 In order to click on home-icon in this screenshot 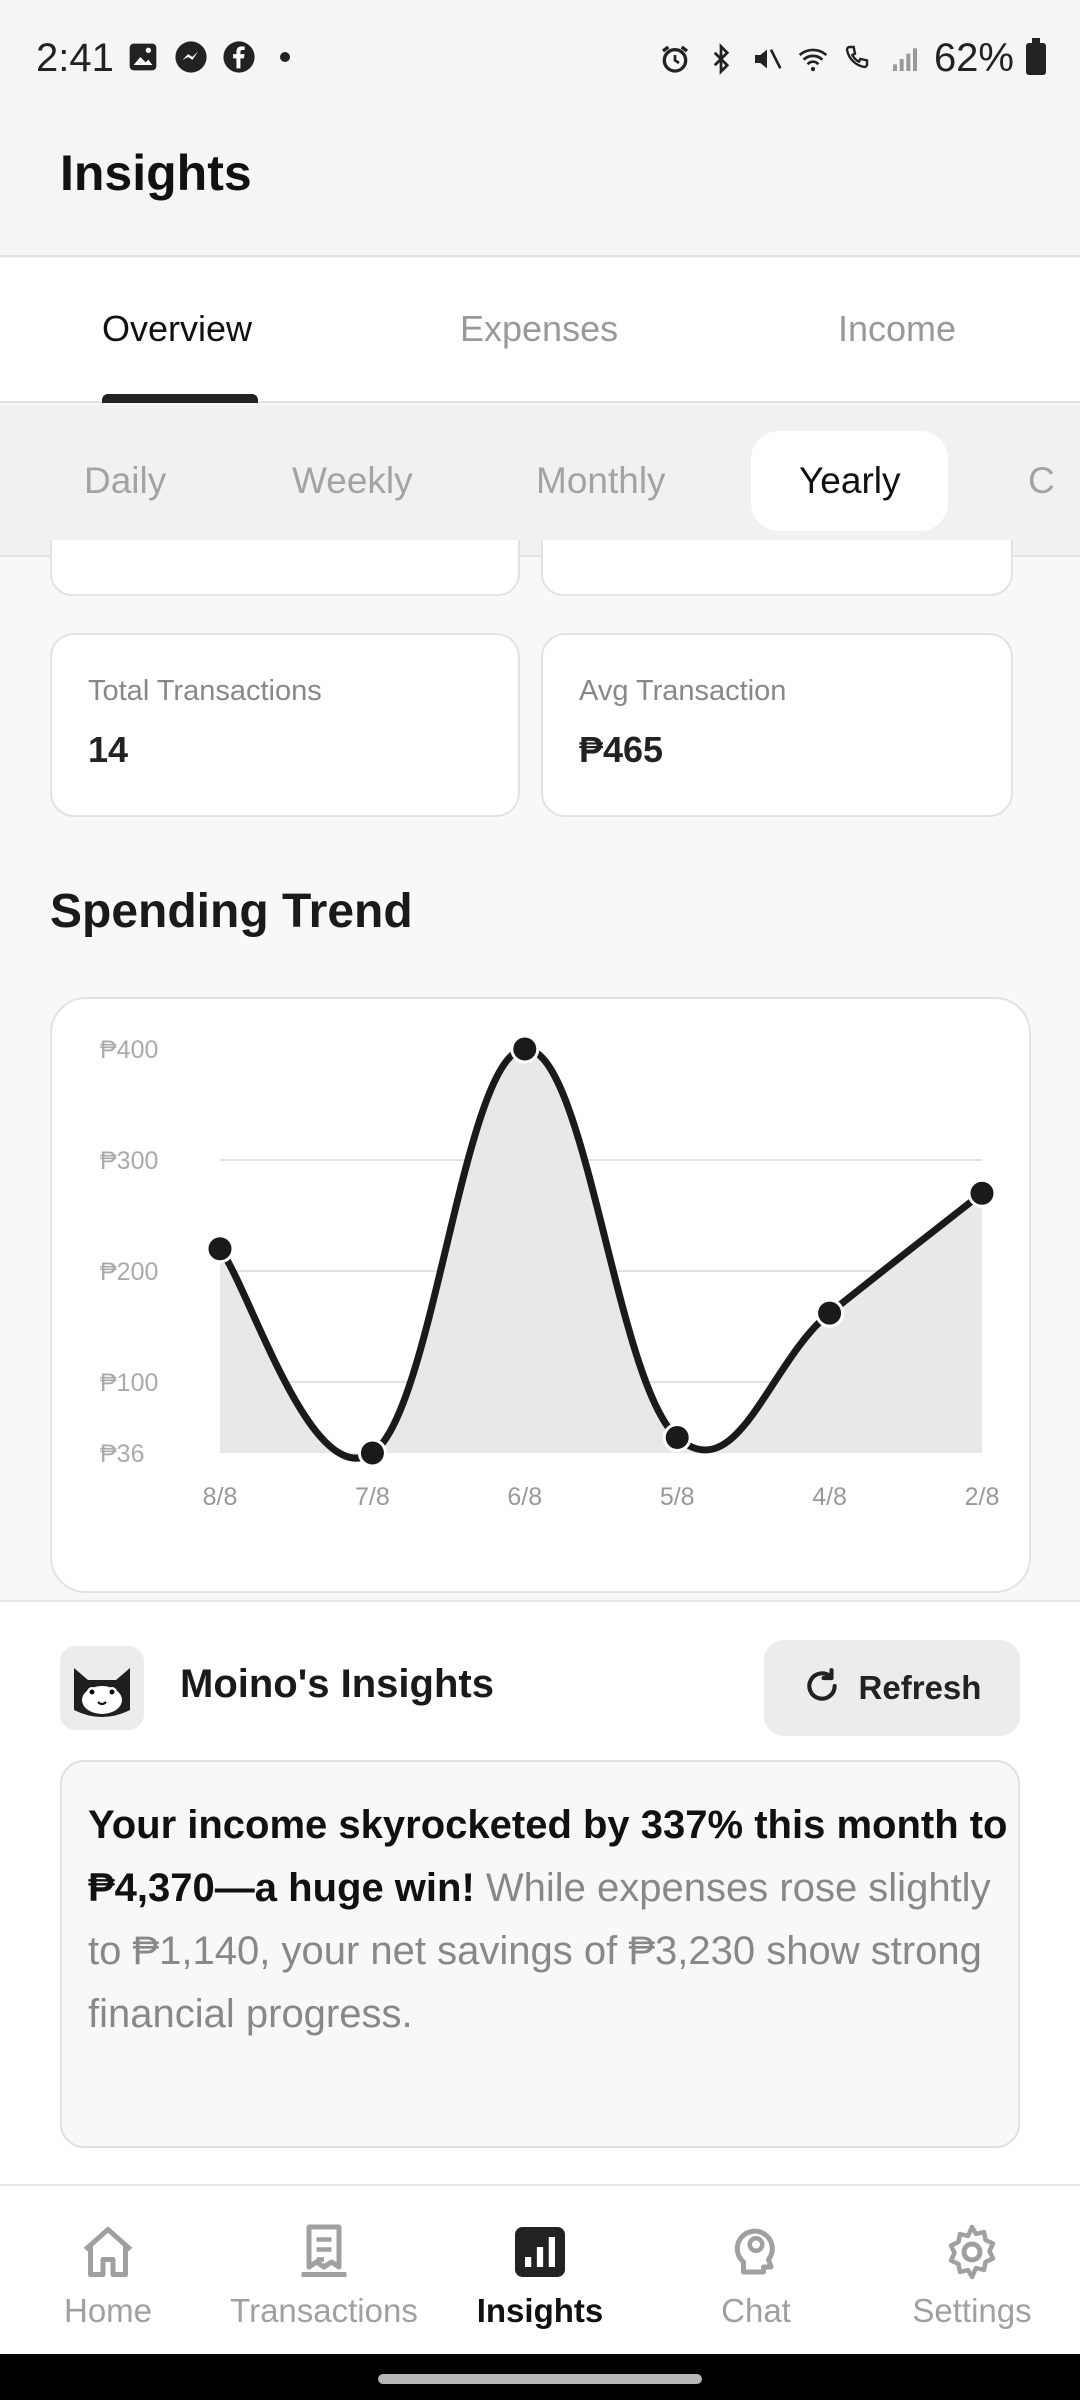, I will do `click(108, 2252)`.